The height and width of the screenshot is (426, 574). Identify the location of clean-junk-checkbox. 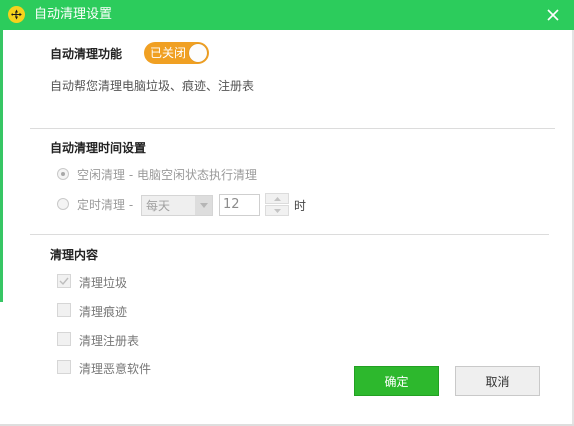
(64, 281).